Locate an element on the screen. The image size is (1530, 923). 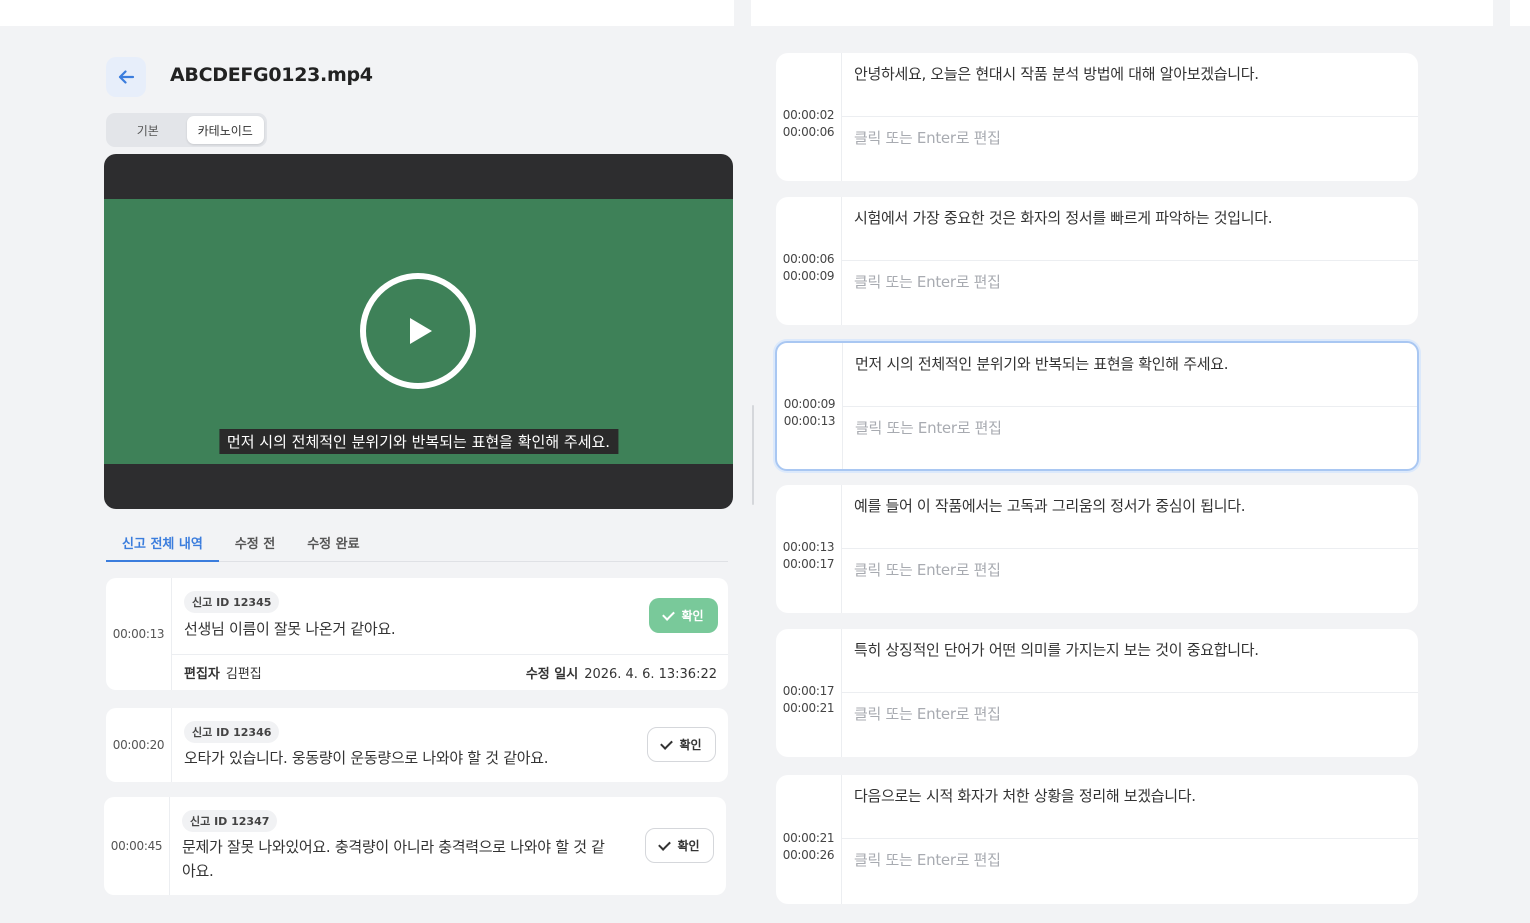
report-text: 선생님 이름이 잘못 나온거 같아요. is located at coordinates (290, 629).